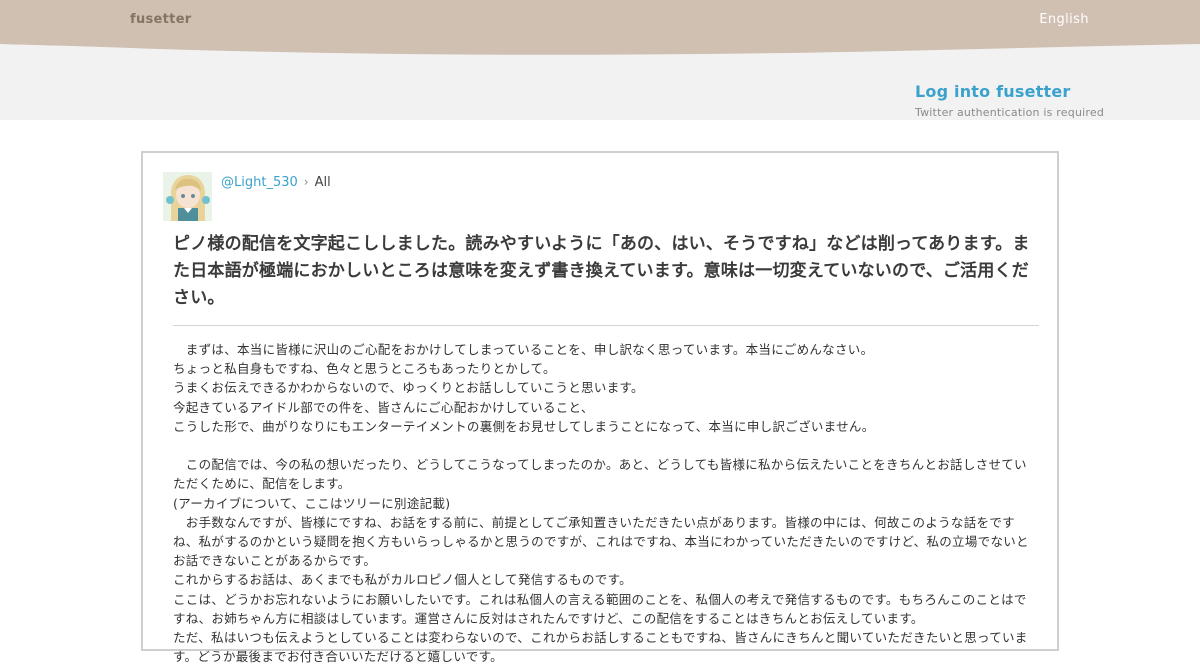  Describe the element at coordinates (402, 580) in the screenshot. I see `transcript-line: これからするお話は、あくまでも私がカルロピノ個人として発信するものです。` at that location.